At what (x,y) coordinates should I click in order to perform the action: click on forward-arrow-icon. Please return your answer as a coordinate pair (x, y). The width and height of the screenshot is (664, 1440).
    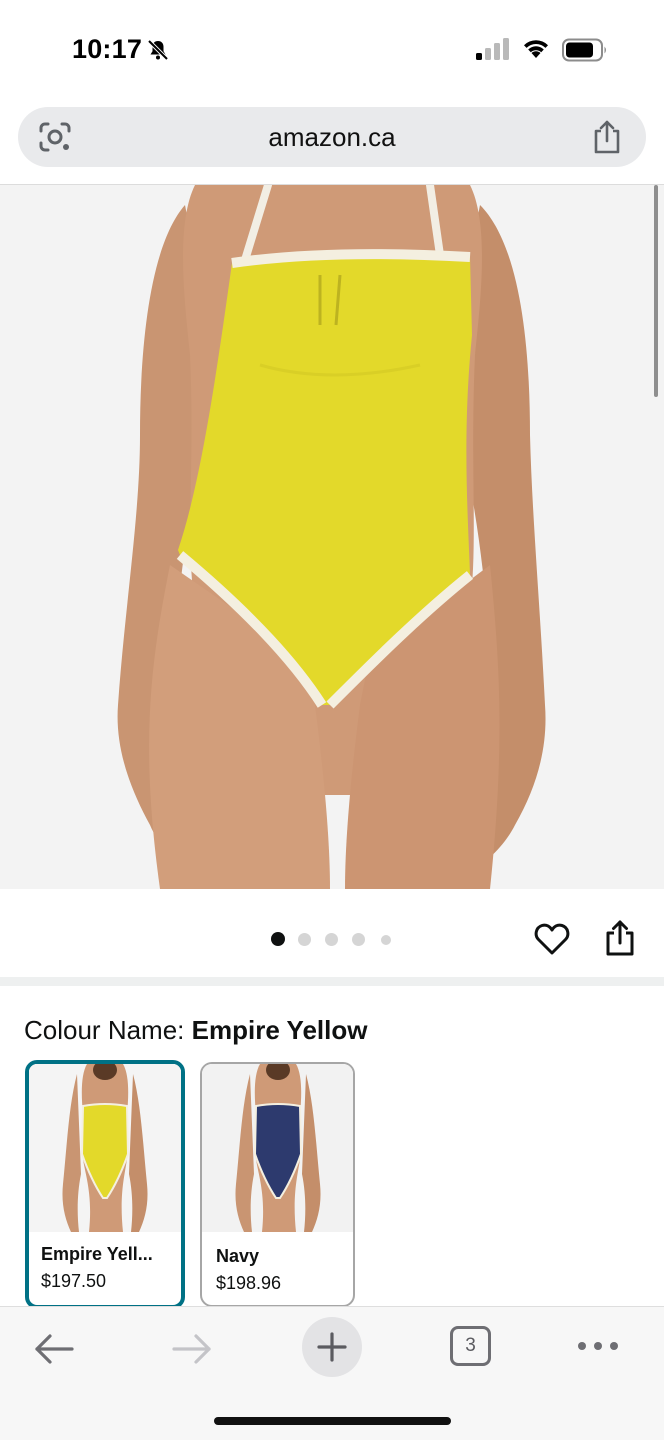
    Looking at the image, I should click on (192, 1349).